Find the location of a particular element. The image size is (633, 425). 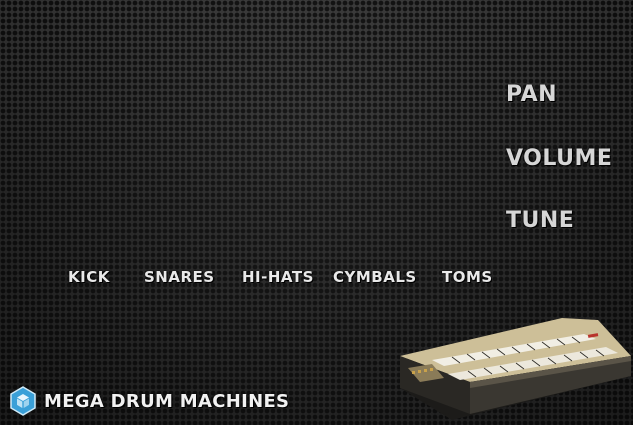

snares-button: SNARES is located at coordinates (179, 277).